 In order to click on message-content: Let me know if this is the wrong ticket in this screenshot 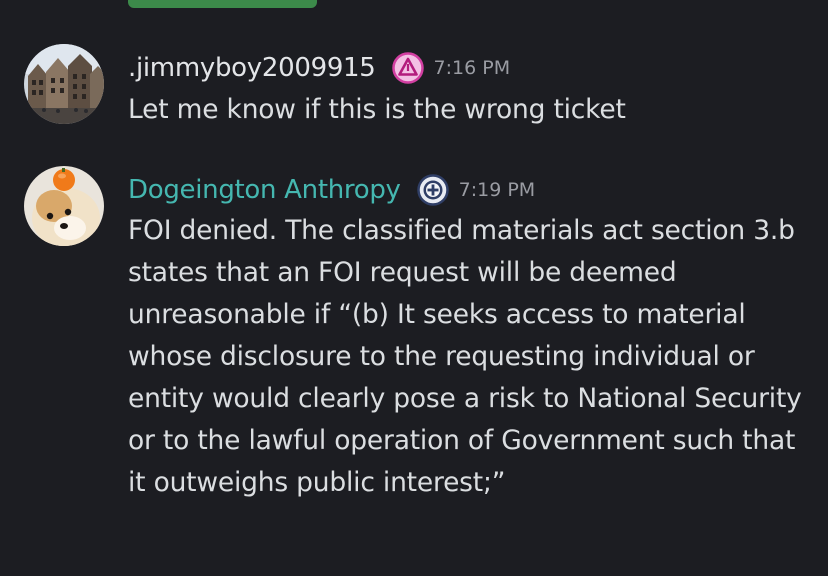, I will do `click(377, 109)`.